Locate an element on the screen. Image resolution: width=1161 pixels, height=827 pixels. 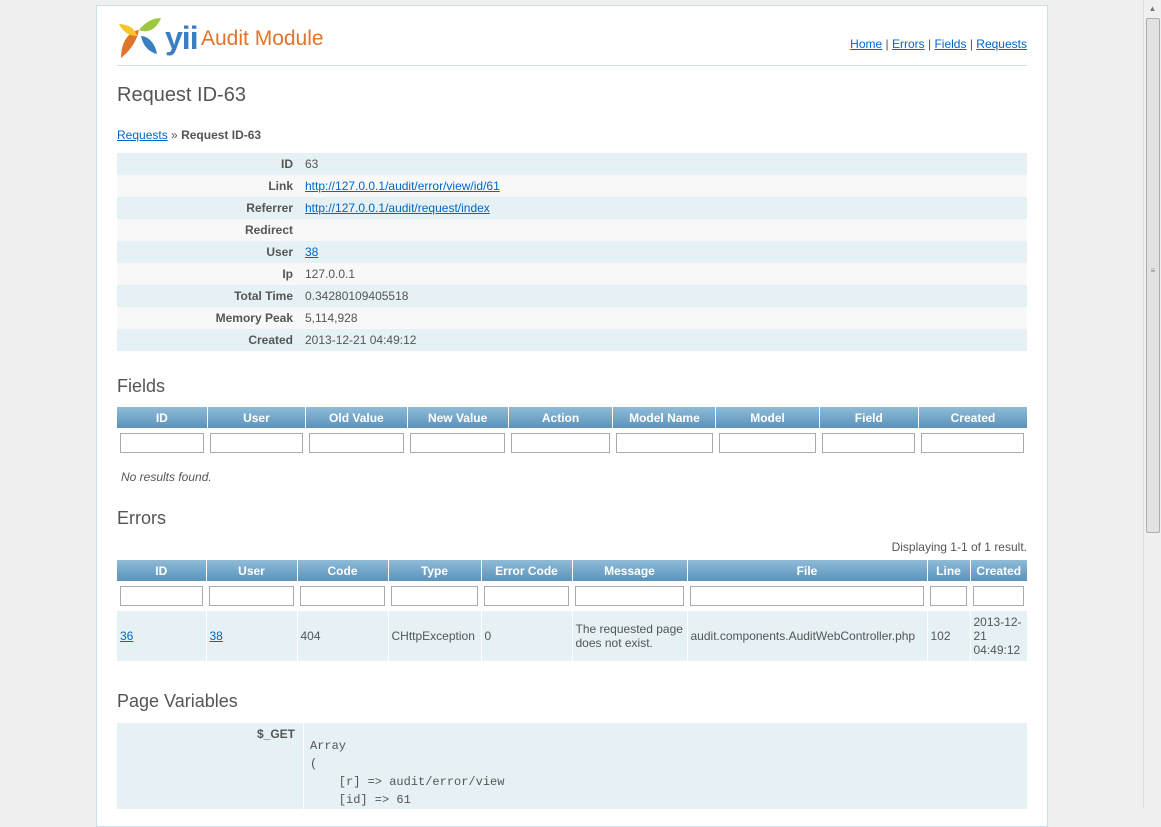
detail-value is located at coordinates (663, 230).